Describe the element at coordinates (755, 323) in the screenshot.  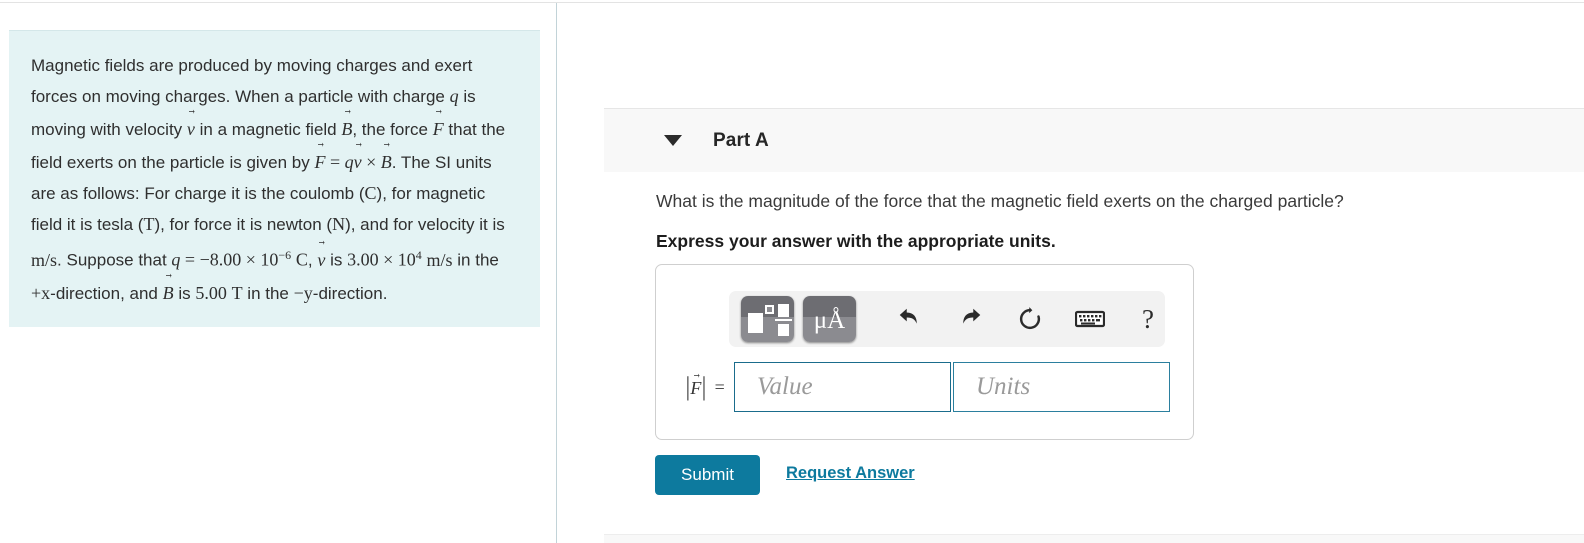
I see `template-box-large-icon` at that location.